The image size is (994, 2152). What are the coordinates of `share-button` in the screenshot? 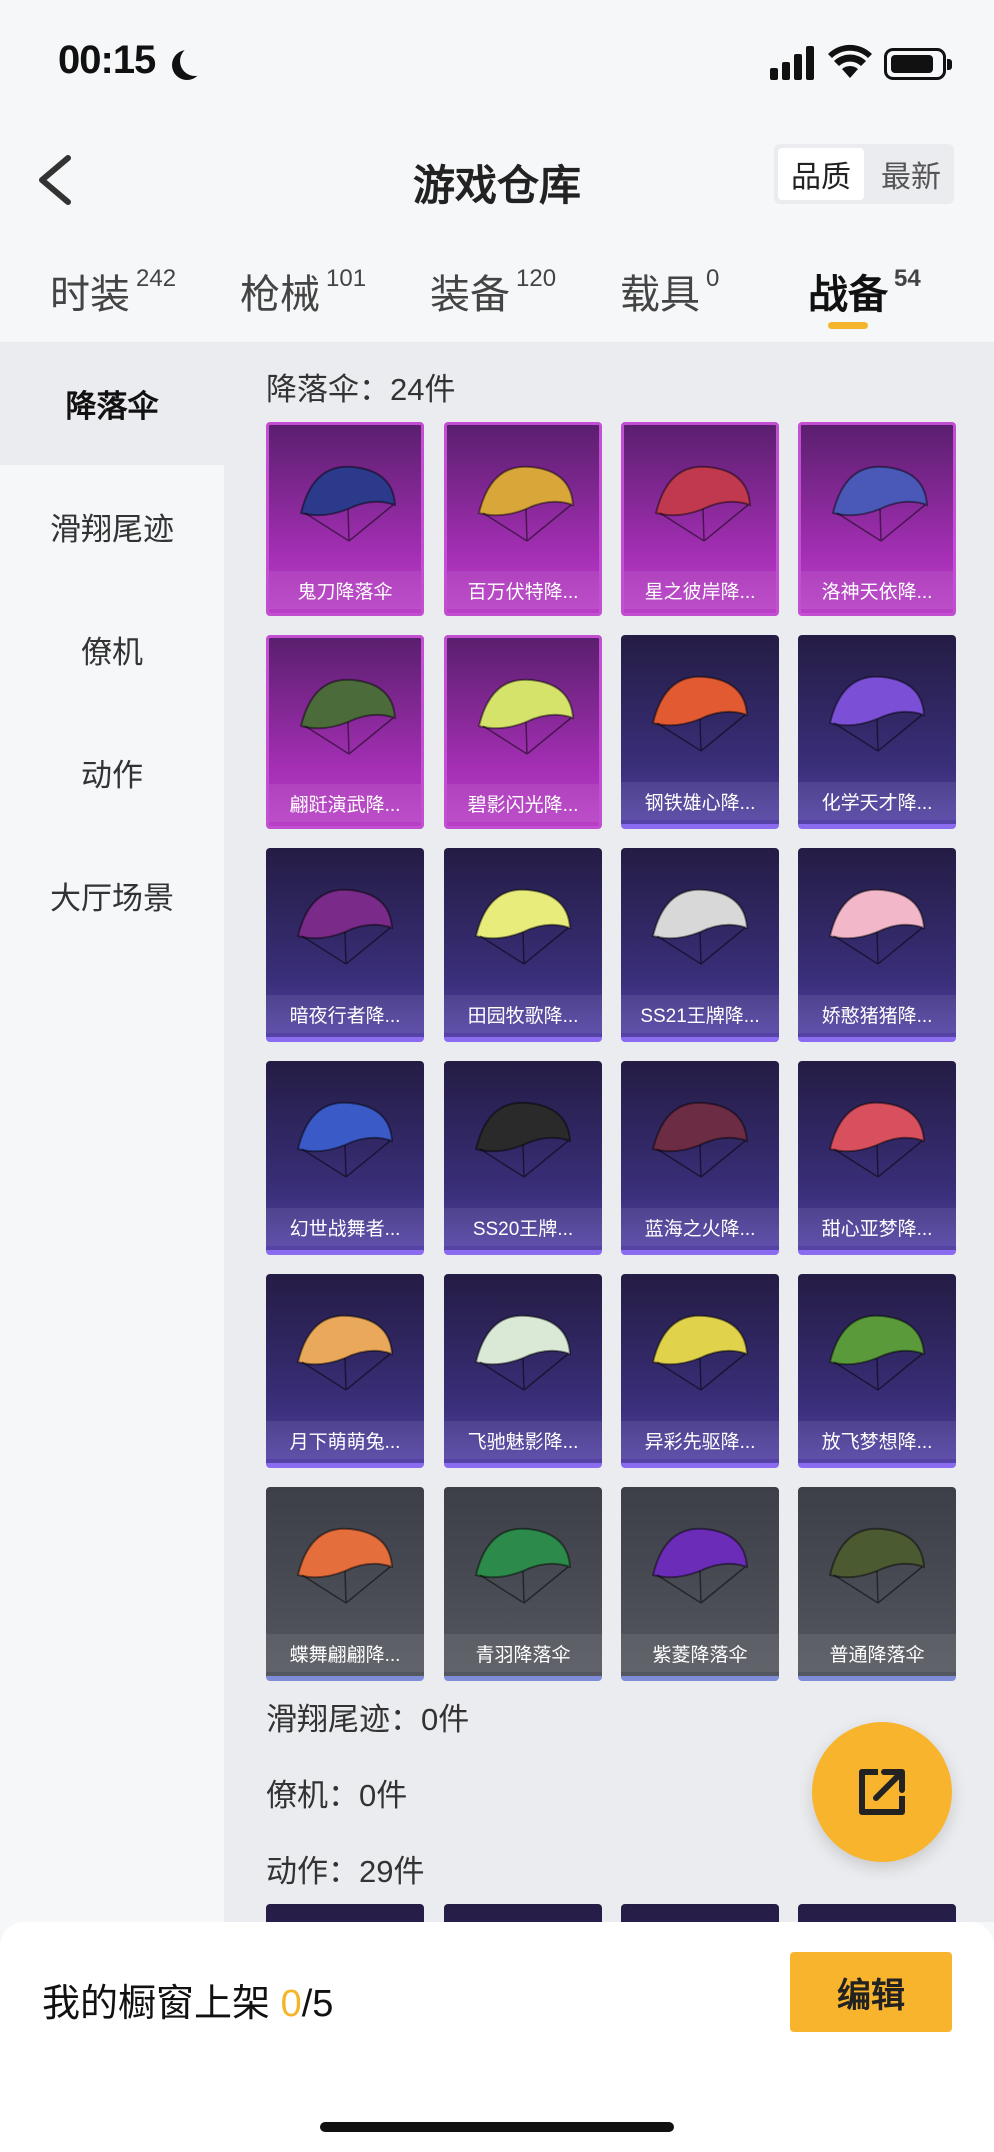 It's located at (882, 1792).